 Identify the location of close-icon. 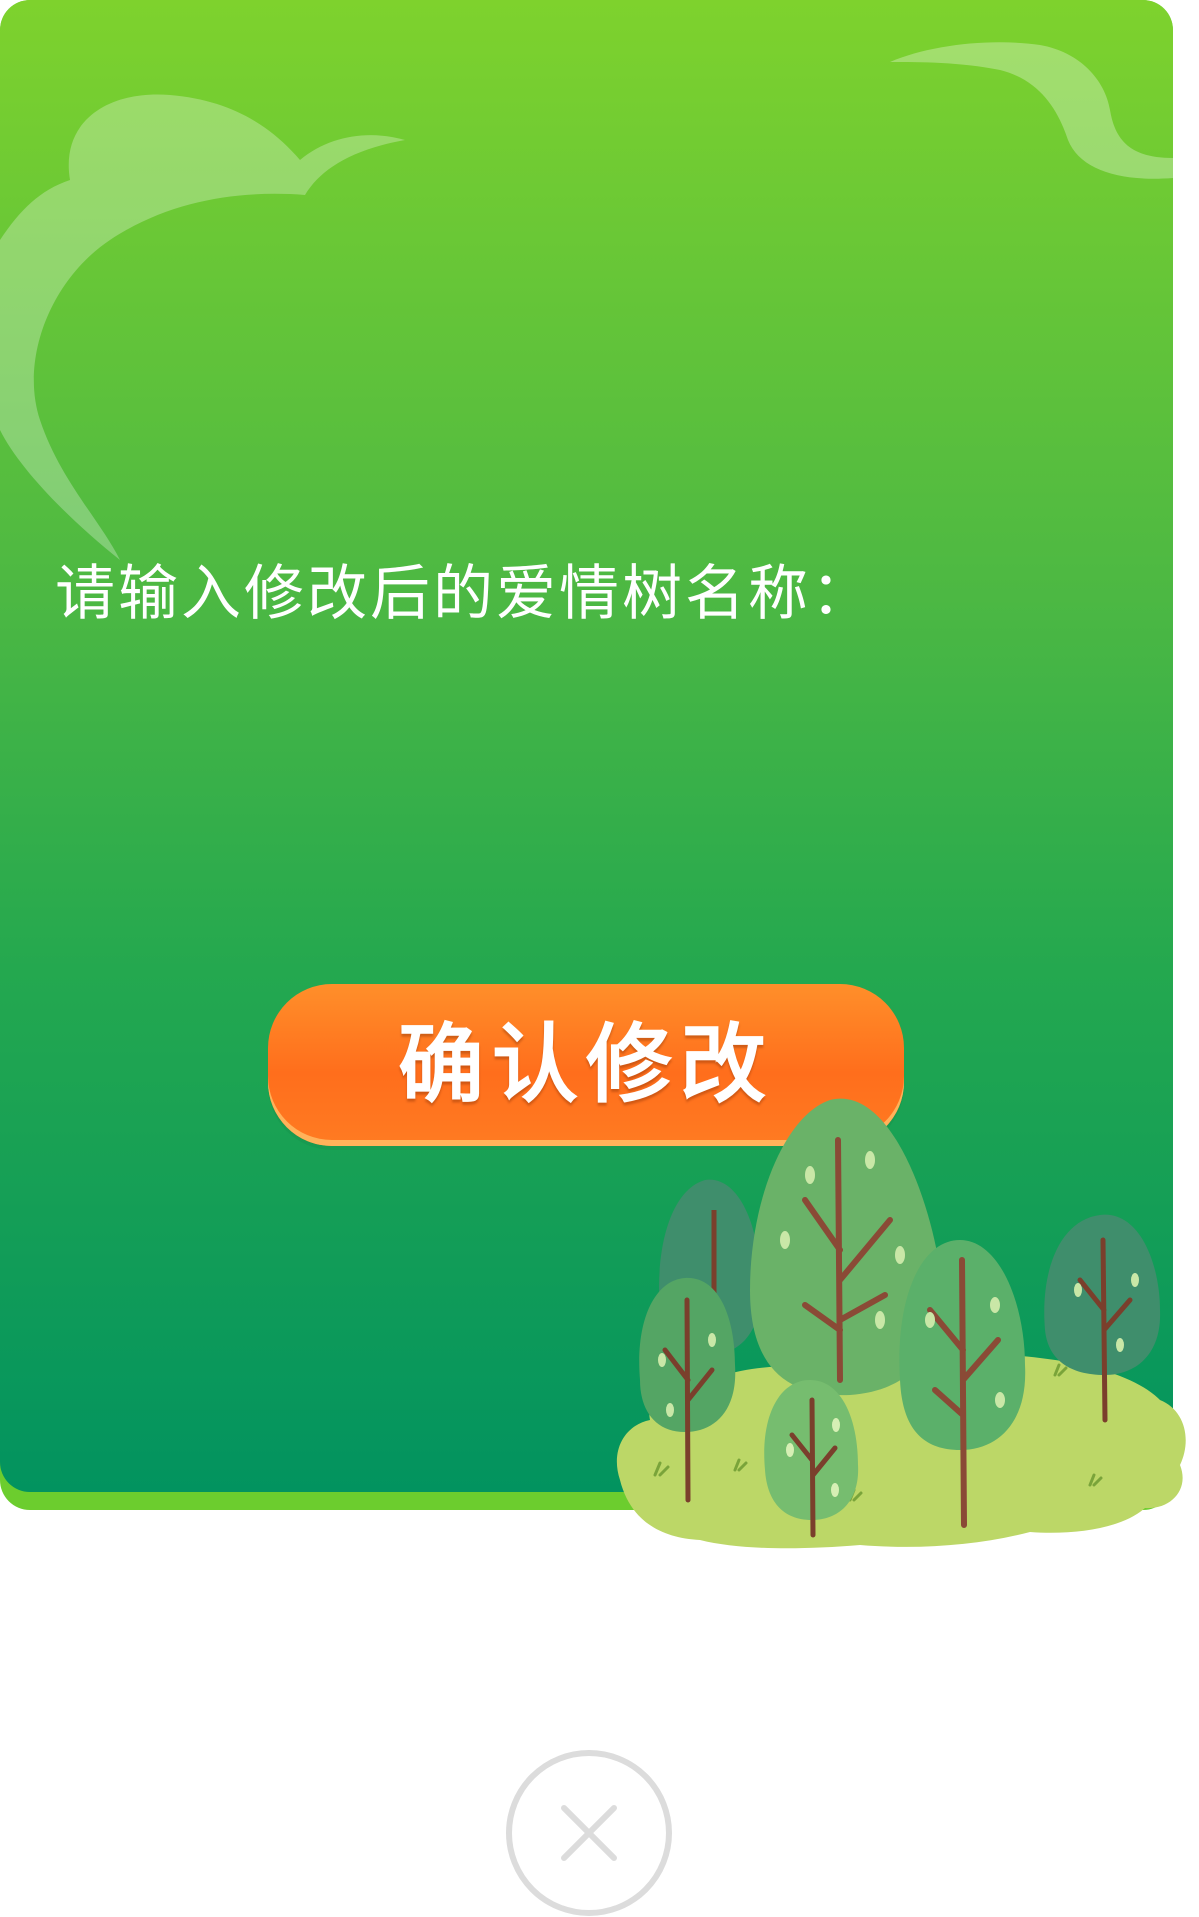
(589, 1833).